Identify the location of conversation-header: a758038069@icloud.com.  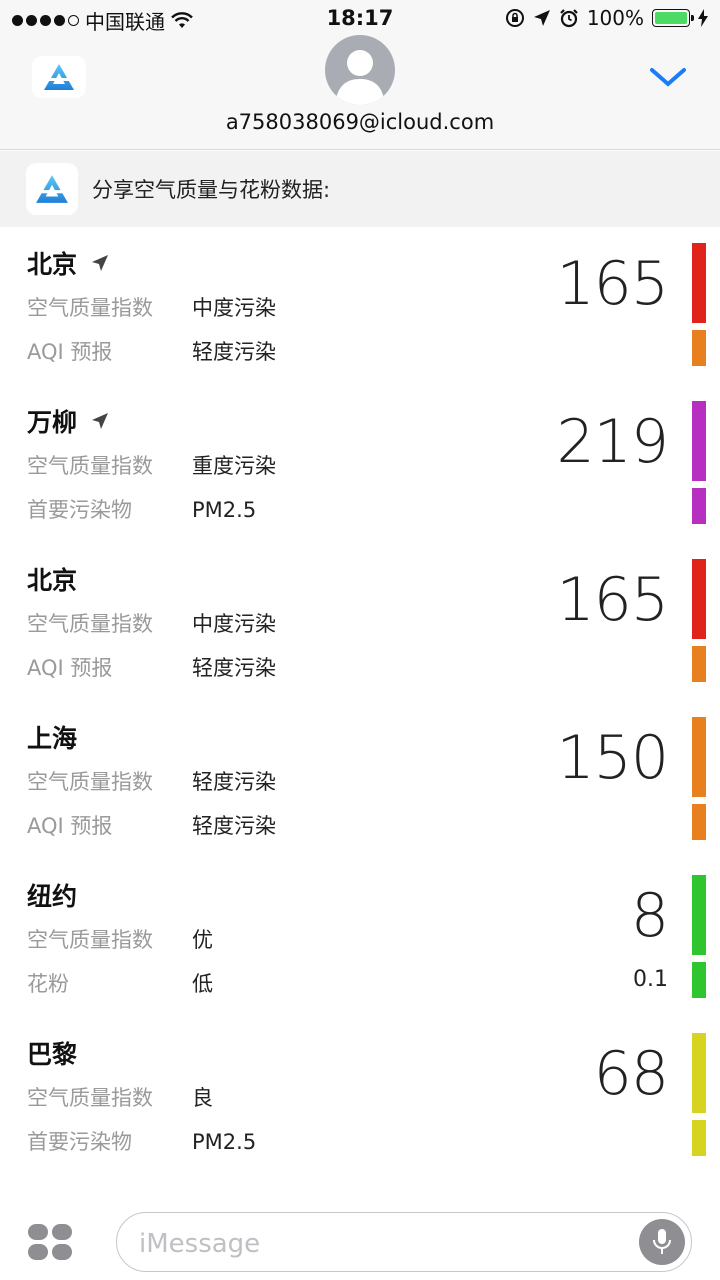
(360, 92).